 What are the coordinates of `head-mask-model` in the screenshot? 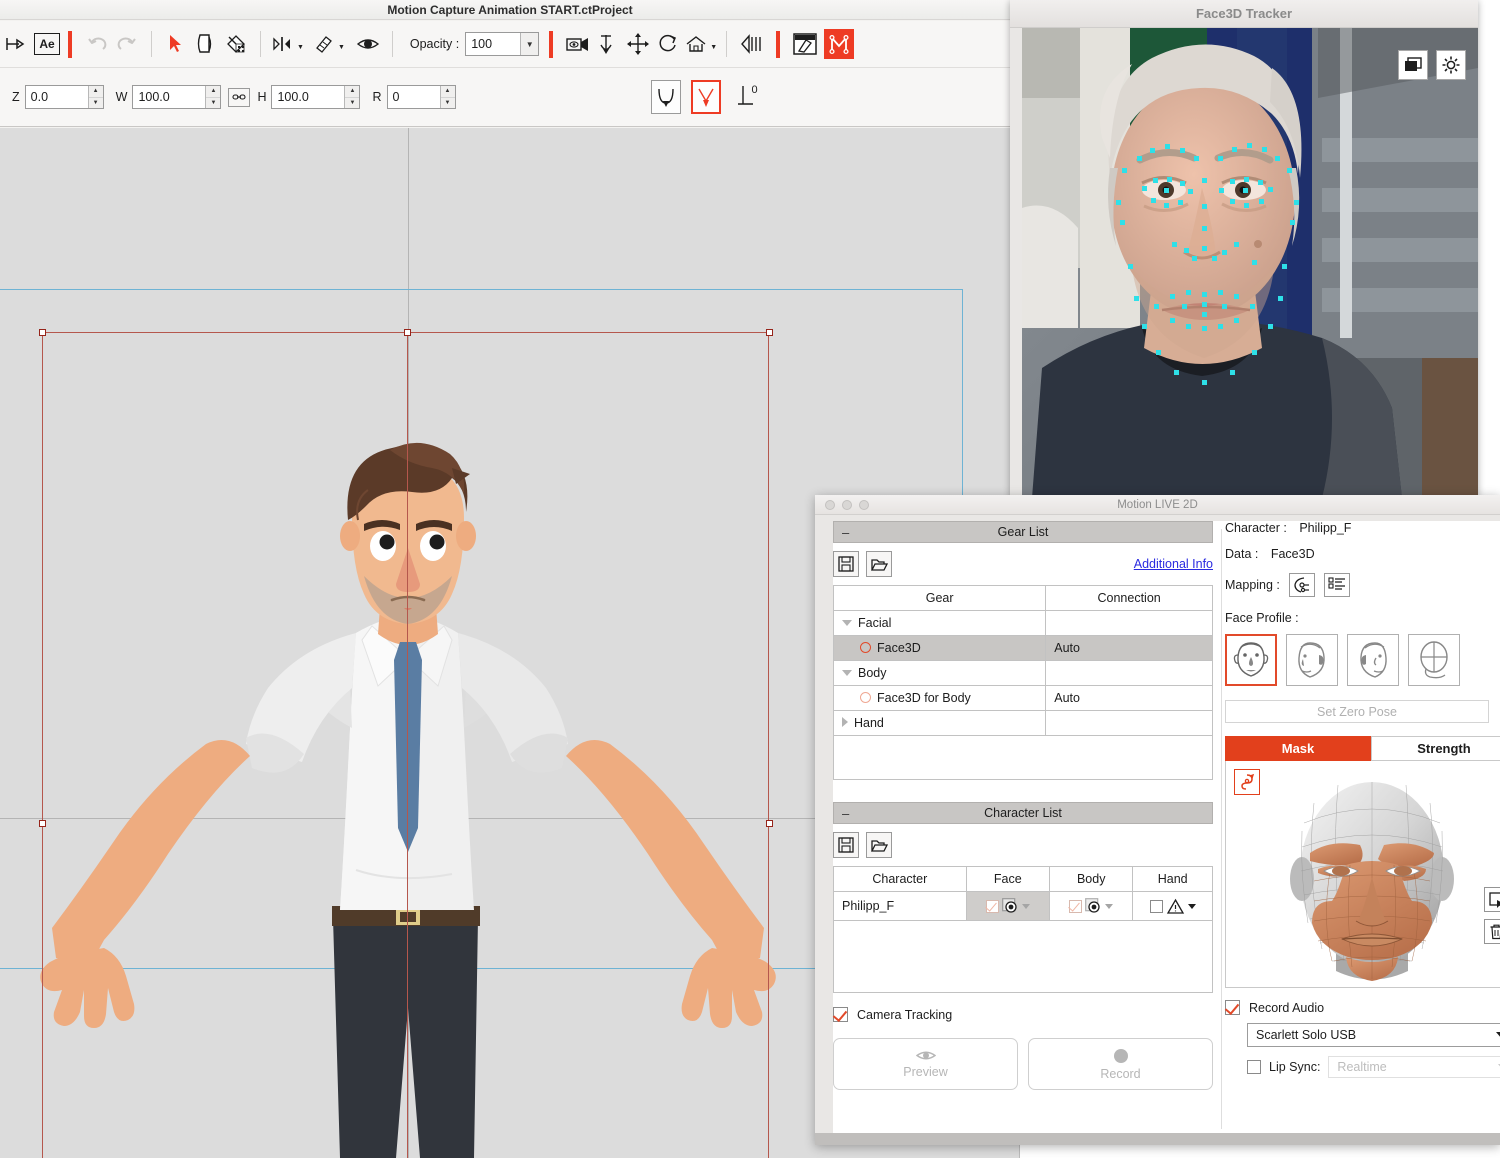 It's located at (1363, 874).